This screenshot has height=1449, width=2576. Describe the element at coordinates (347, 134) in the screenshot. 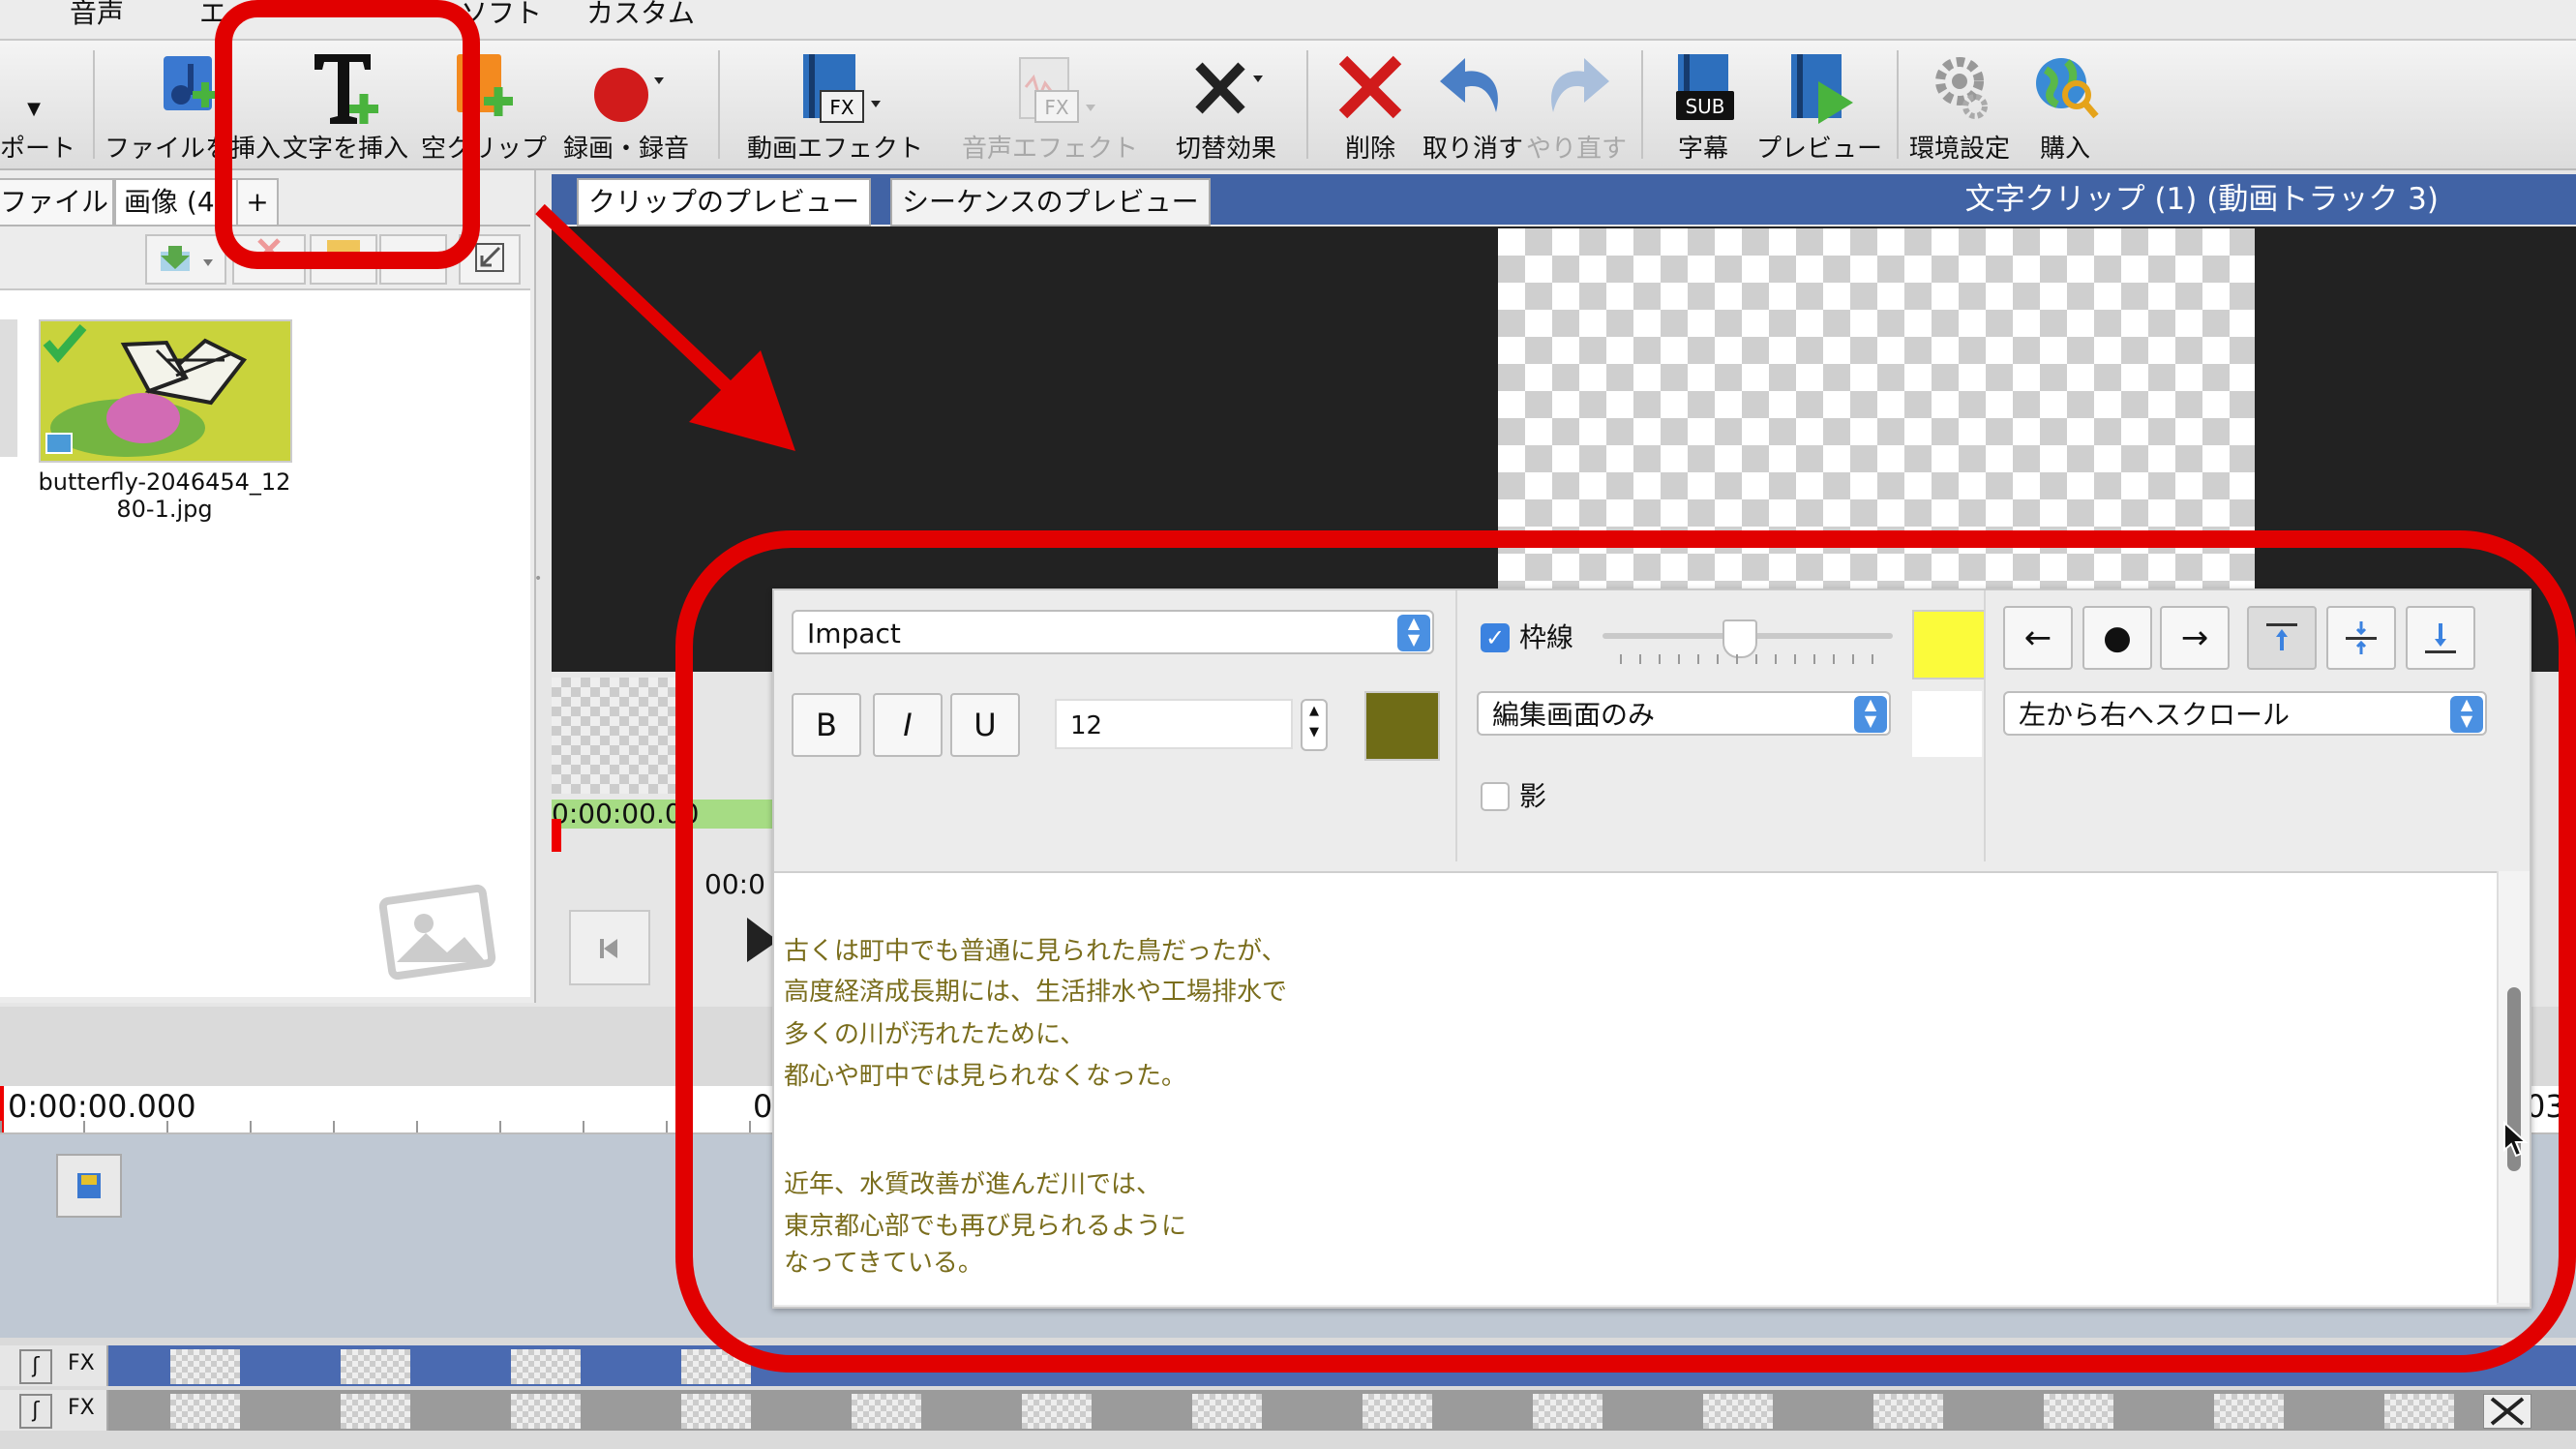

I see `annotation-highlight-text-insert` at that location.